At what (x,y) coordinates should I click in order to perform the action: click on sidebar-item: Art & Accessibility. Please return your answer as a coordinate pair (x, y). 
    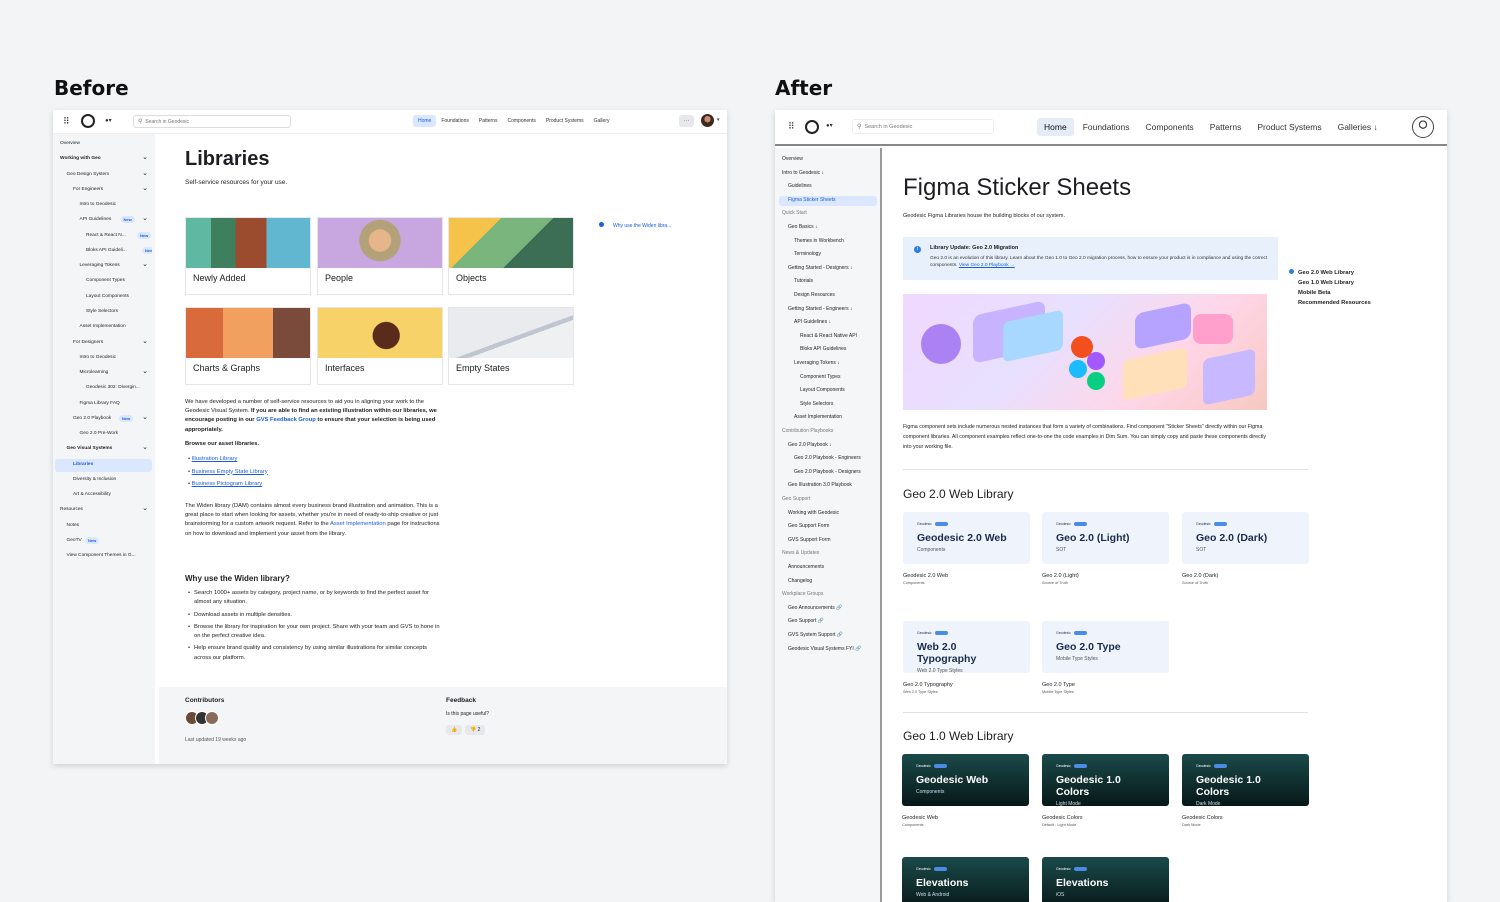
    Looking at the image, I should click on (103, 495).